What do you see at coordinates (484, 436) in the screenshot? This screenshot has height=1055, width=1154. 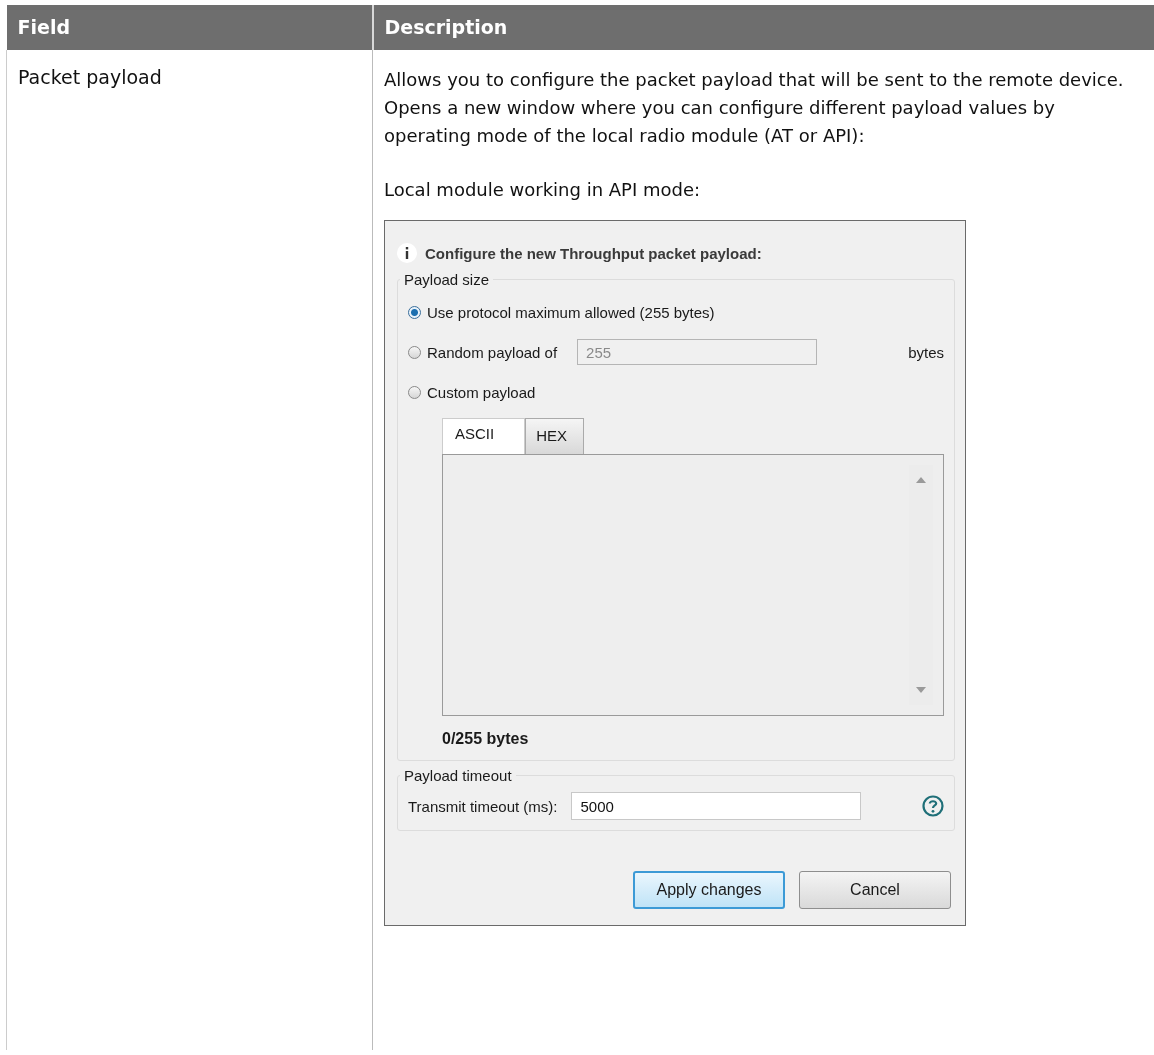 I see `tab: ASCII` at bounding box center [484, 436].